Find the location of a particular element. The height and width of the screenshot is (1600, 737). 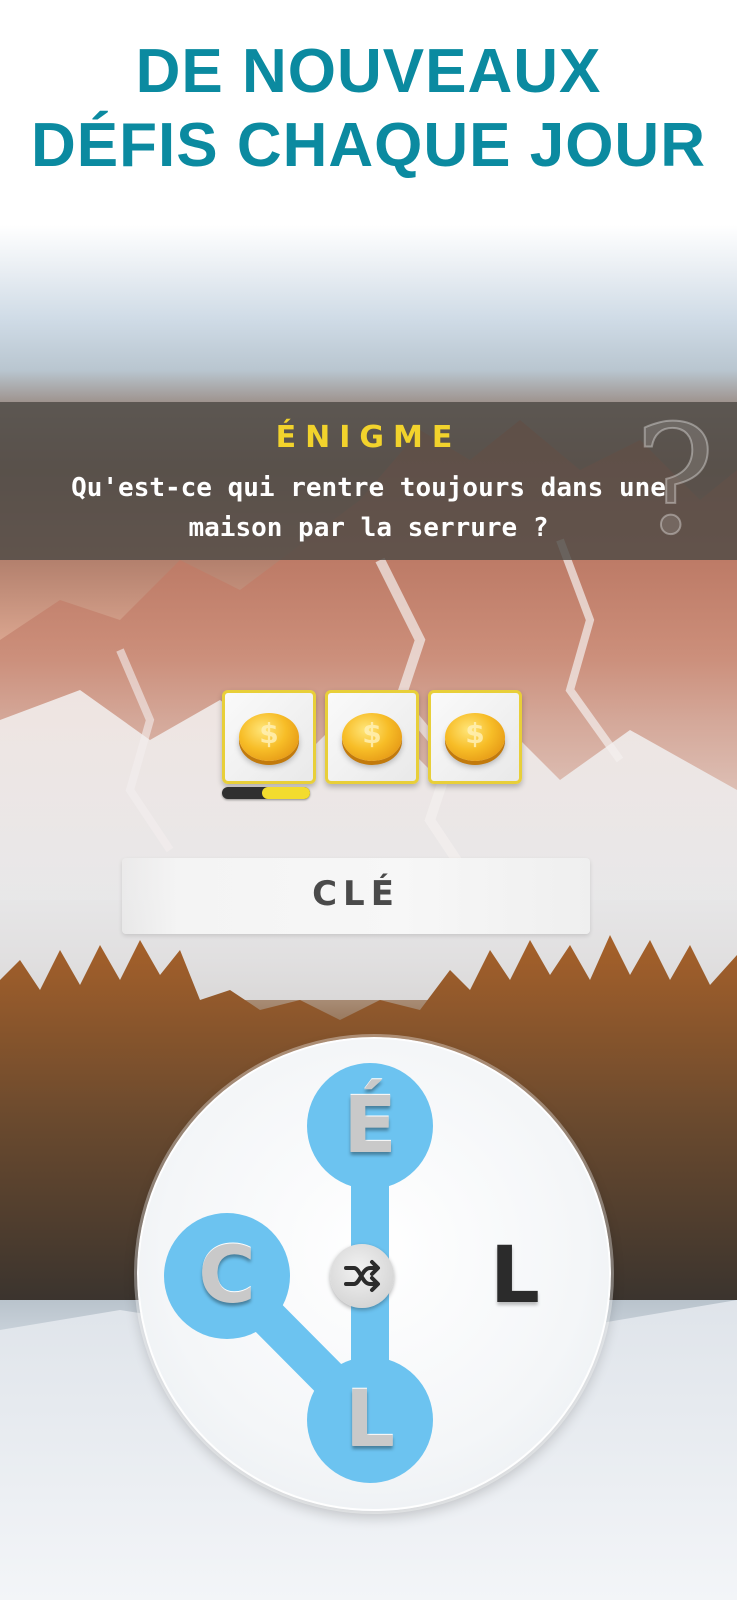

wheel-letter-right: L is located at coordinates (515, 1276).